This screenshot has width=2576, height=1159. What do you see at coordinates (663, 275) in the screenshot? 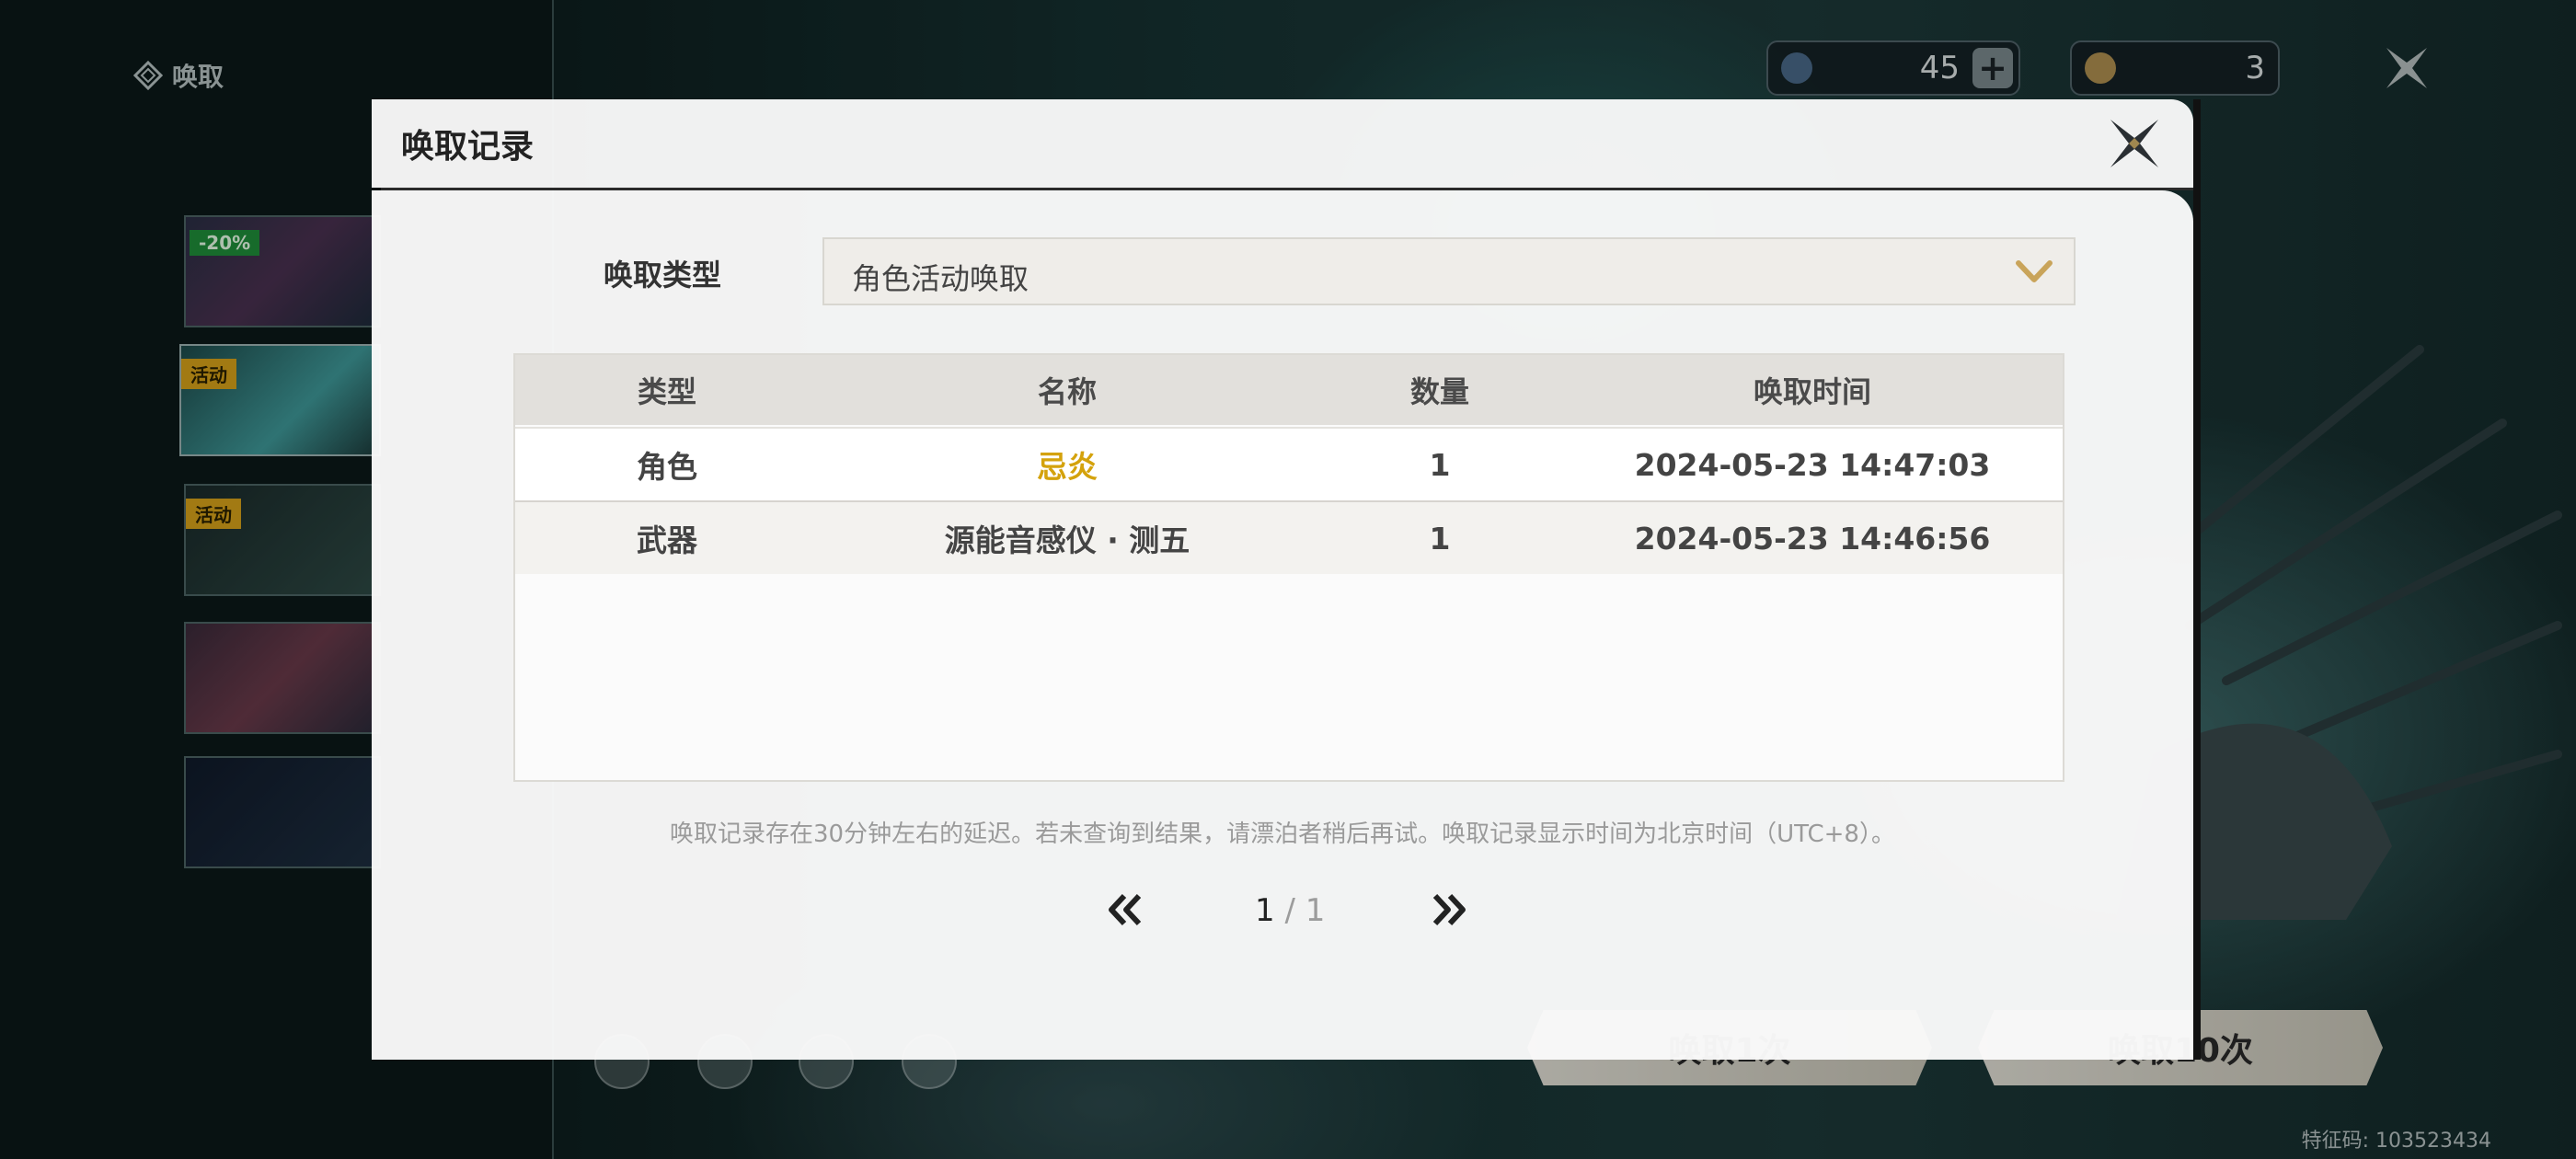
I see `type-label: 唤取类型` at bounding box center [663, 275].